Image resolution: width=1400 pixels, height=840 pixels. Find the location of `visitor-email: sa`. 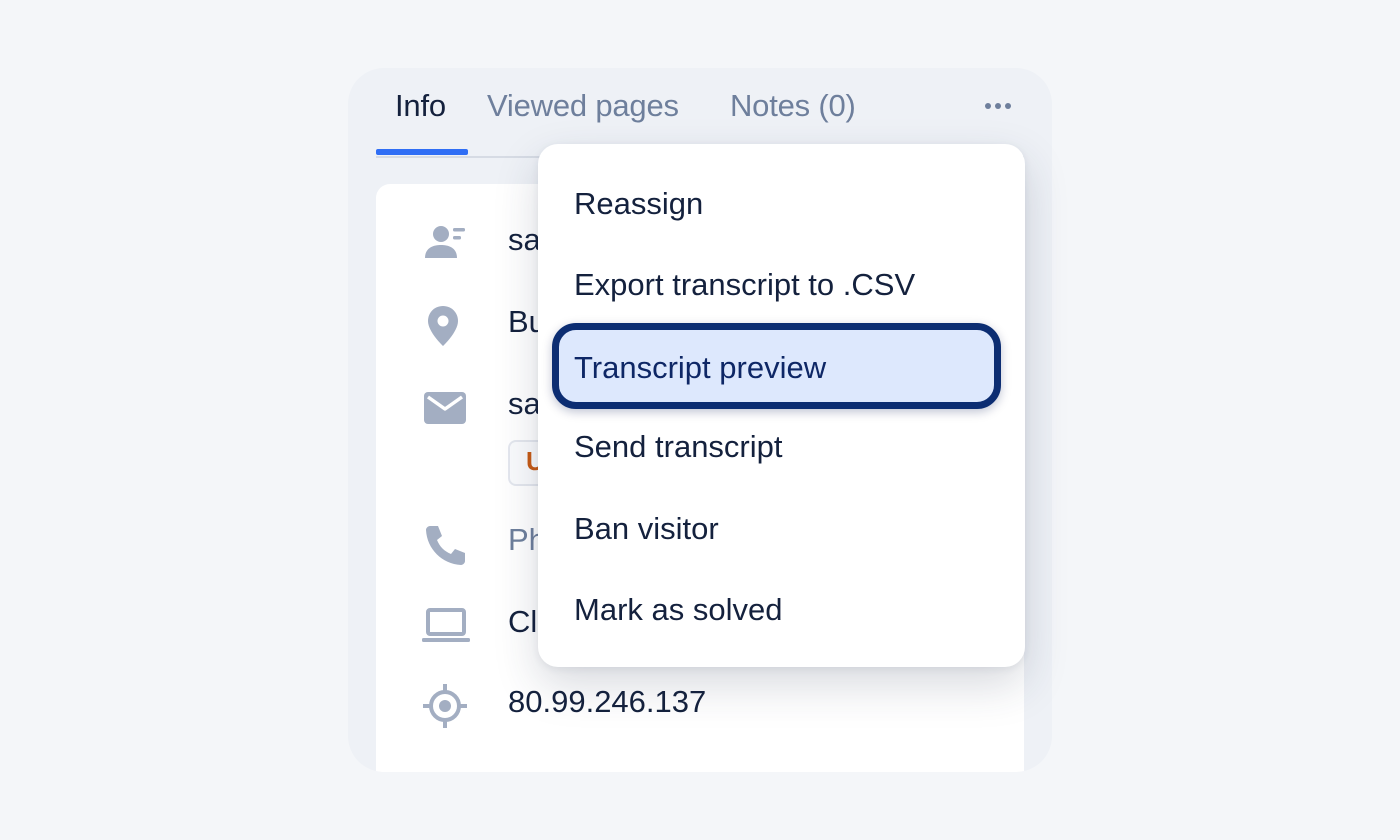

visitor-email: sa is located at coordinates (524, 403).